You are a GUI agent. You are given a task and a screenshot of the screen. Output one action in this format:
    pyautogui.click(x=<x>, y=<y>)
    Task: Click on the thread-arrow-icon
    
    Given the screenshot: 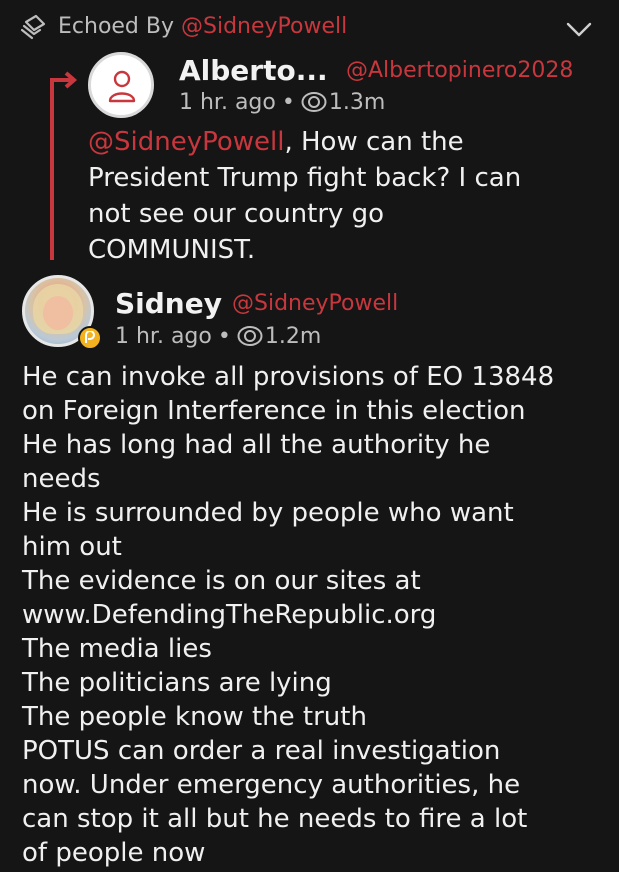 What is the action you would take?
    pyautogui.click(x=64, y=81)
    